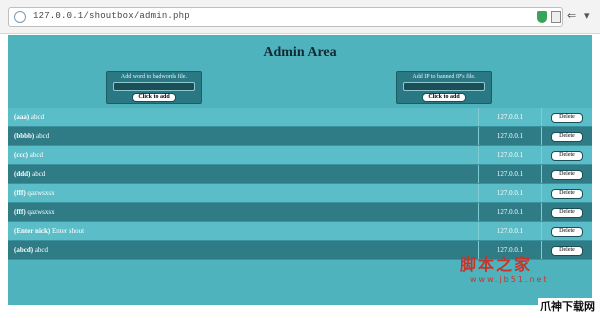 The image size is (600, 318). I want to click on banned-ip-form: Add IP to banned IP's file. Click to add, so click(444, 87).